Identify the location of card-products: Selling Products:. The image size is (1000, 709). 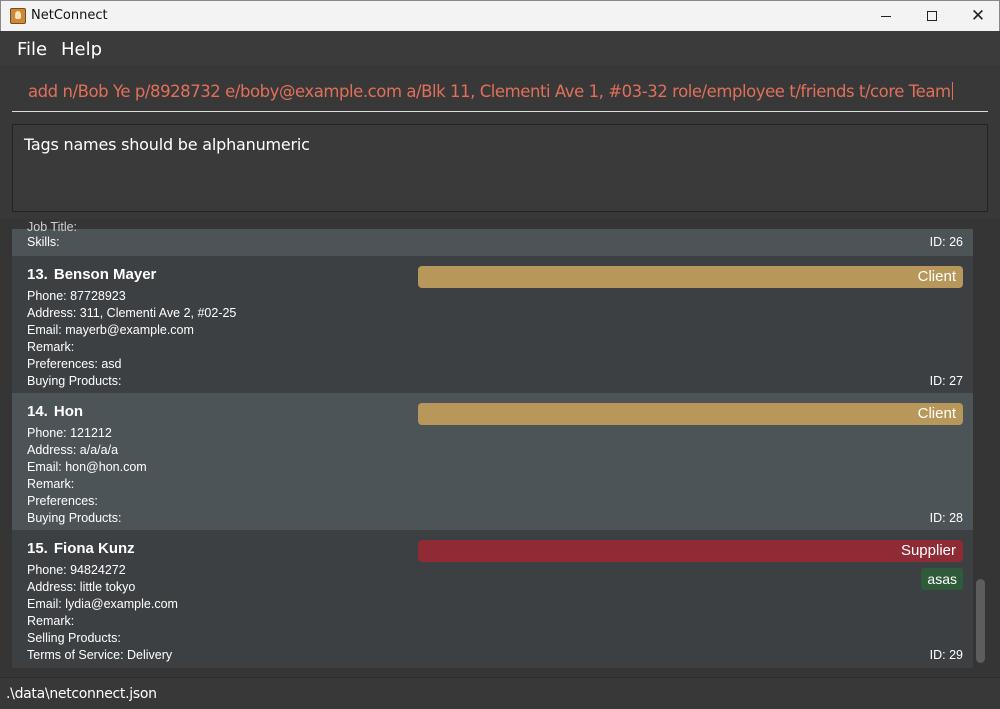
(74, 638).